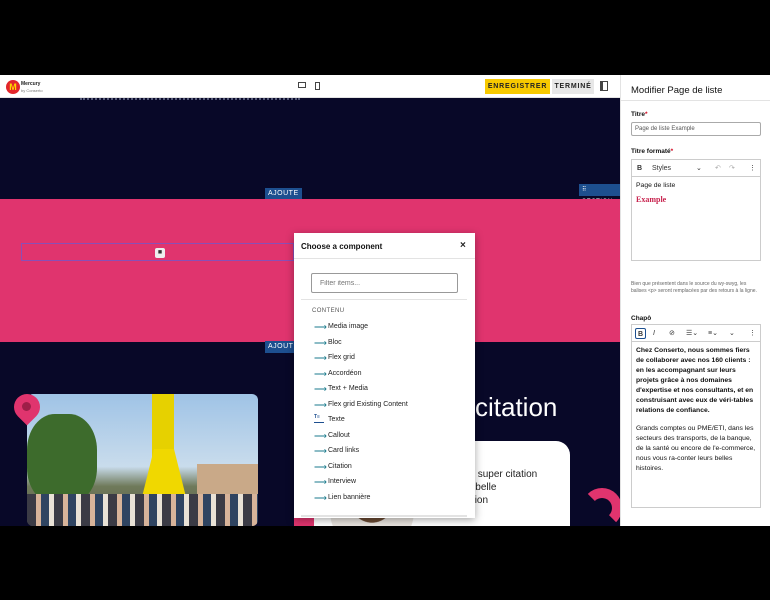  What do you see at coordinates (699, 168) in the screenshot?
I see `chevron-down-icon: ⌄` at bounding box center [699, 168].